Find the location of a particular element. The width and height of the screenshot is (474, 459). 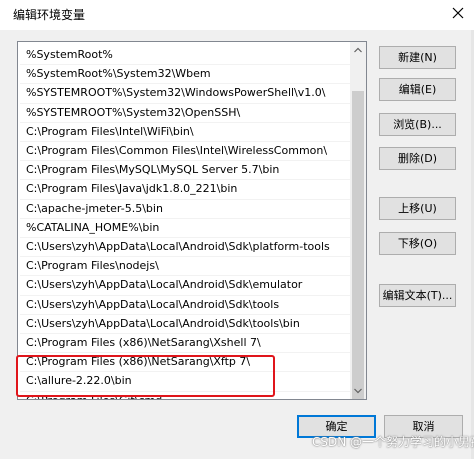

edit-button: 编辑(E) is located at coordinates (417, 89).